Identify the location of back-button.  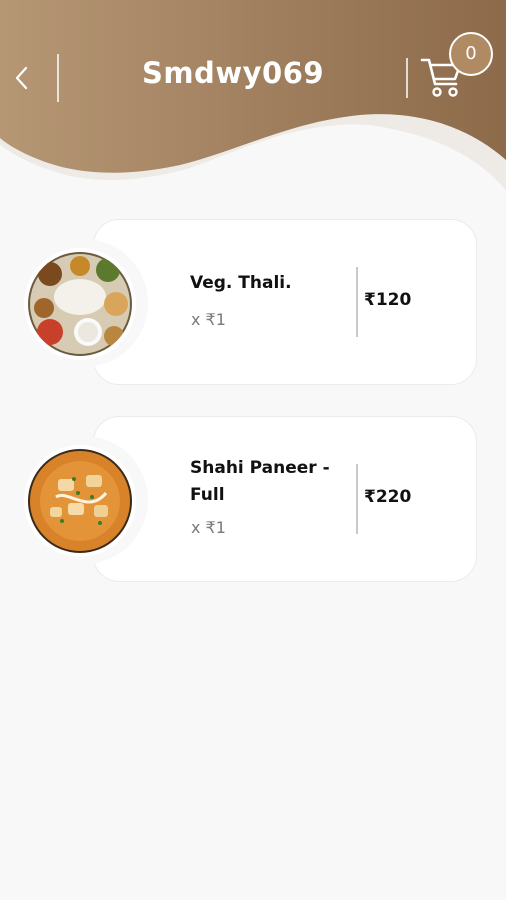
(23, 78).